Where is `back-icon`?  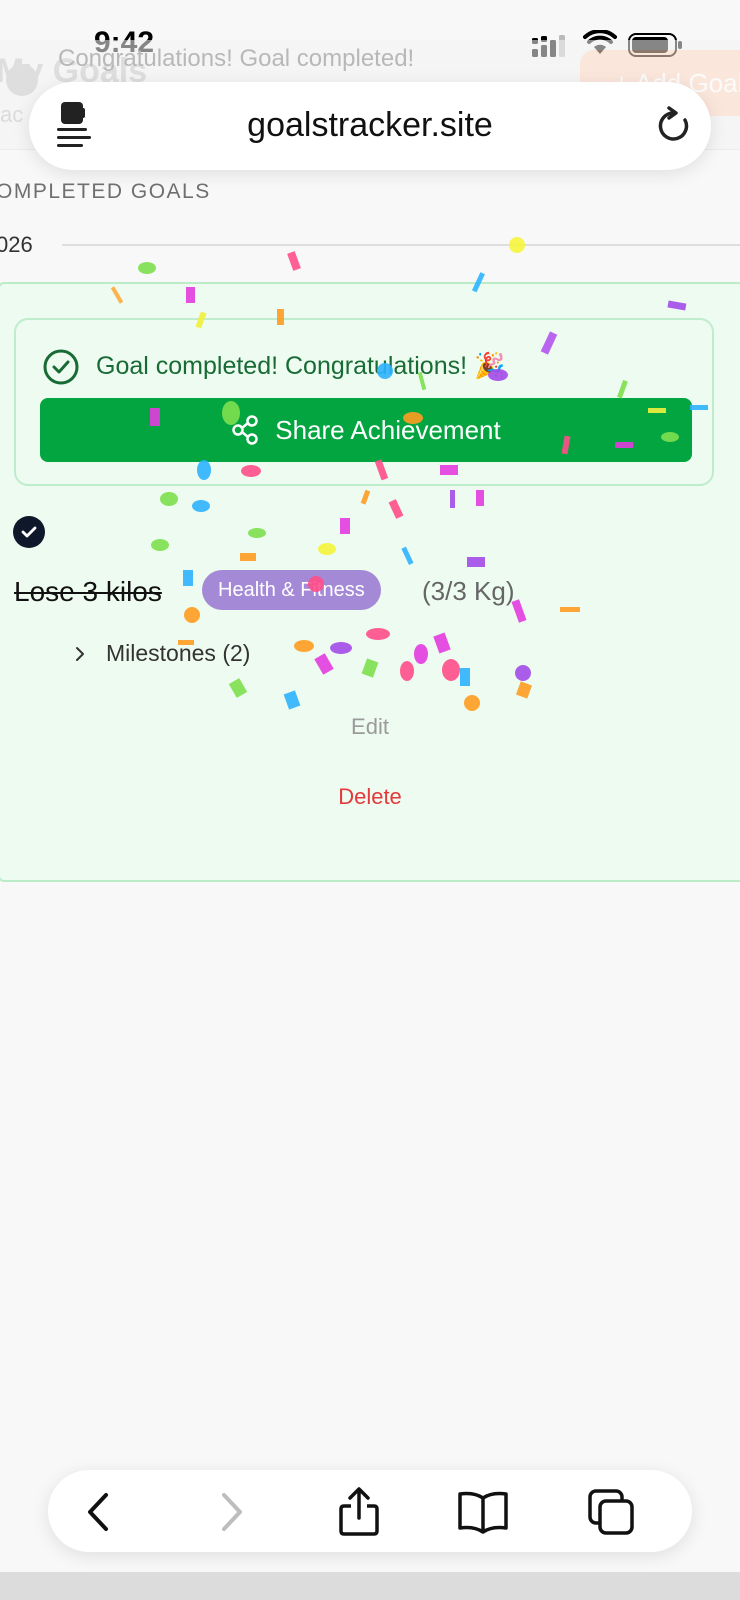
back-icon is located at coordinates (98, 1512).